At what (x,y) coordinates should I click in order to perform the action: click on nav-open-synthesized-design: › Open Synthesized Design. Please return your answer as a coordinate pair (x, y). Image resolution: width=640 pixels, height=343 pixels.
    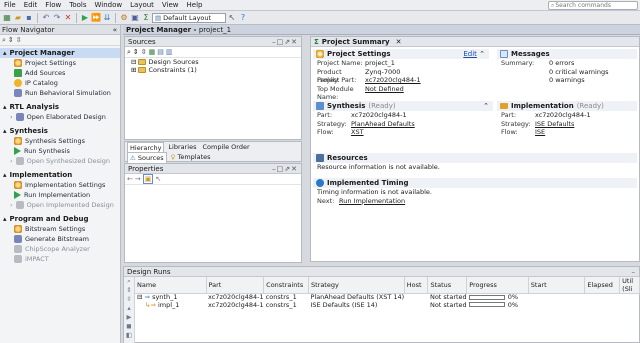
    Looking at the image, I should click on (60, 161).